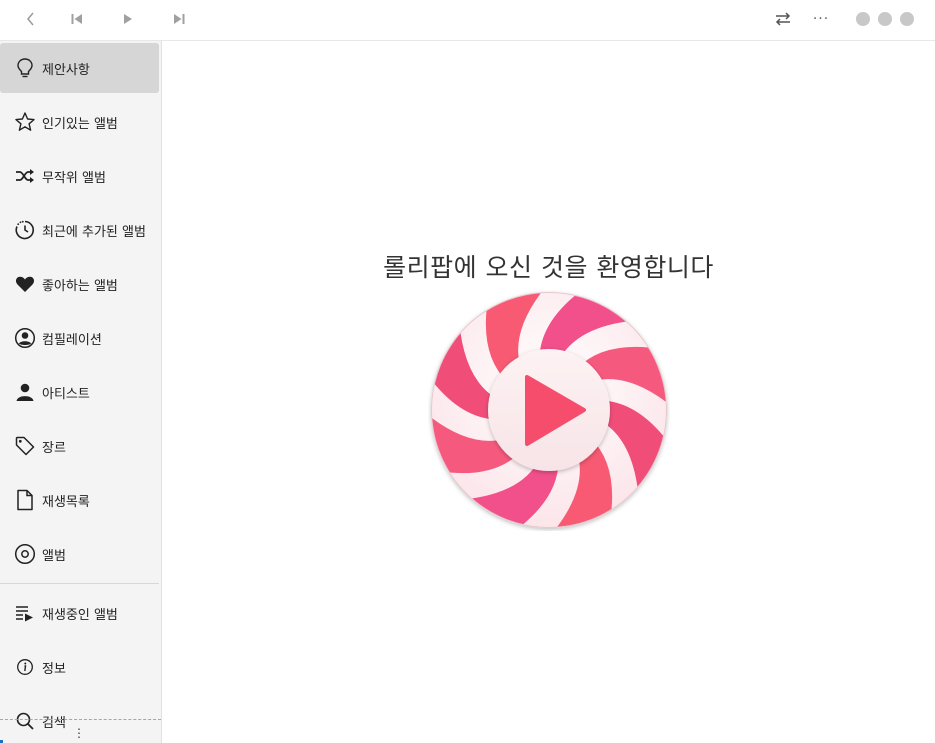 This screenshot has height=743, width=935. I want to click on previous-button, so click(77, 19).